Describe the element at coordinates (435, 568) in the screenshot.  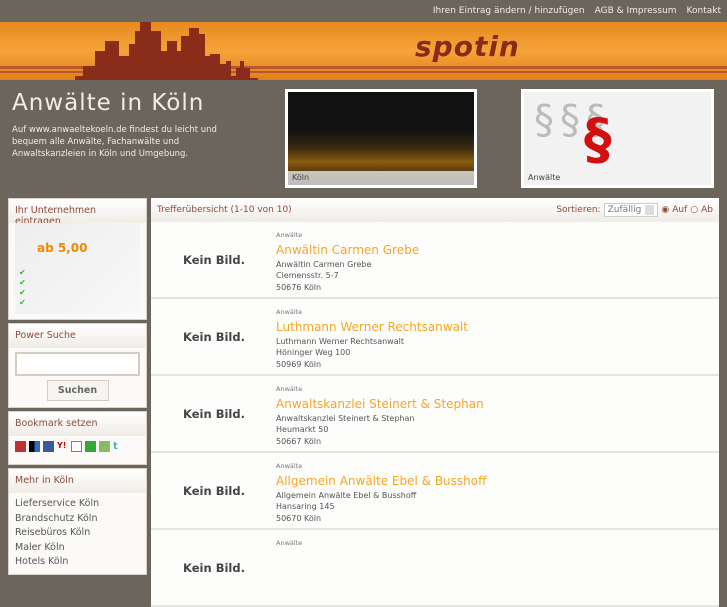
I see `result-row: Kein Bild. Anwälte` at that location.